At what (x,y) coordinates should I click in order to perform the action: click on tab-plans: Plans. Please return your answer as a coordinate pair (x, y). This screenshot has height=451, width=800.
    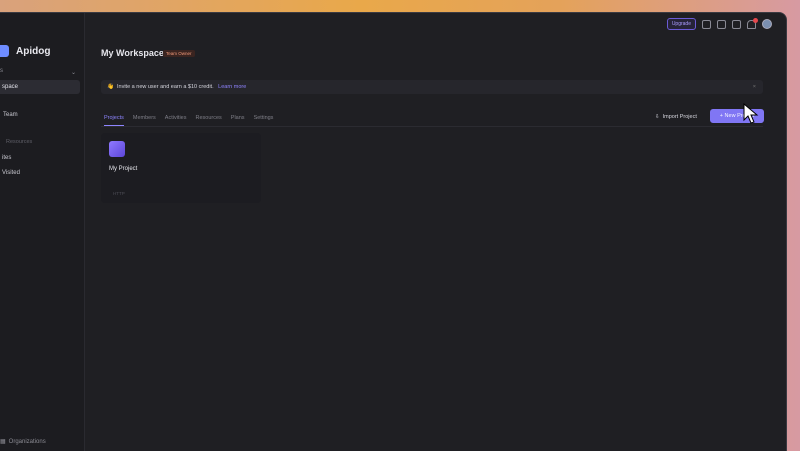
    Looking at the image, I should click on (238, 118).